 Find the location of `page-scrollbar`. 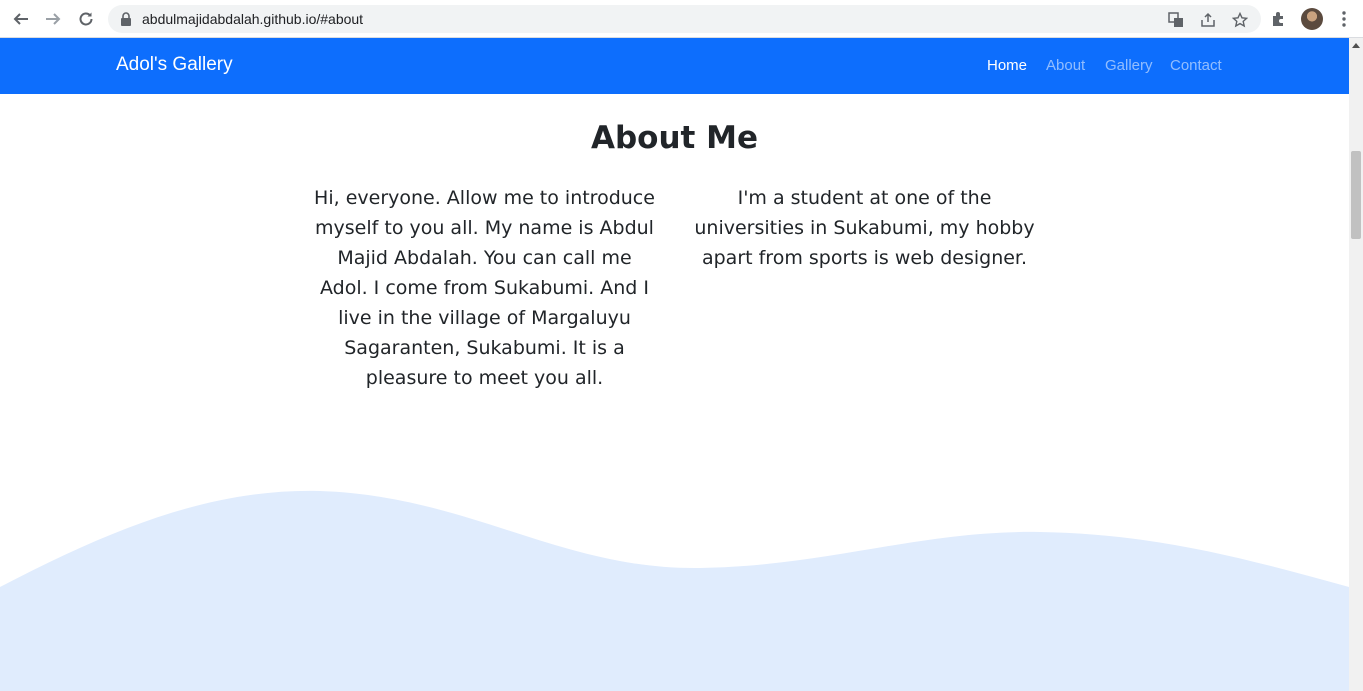

page-scrollbar is located at coordinates (1356, 364).